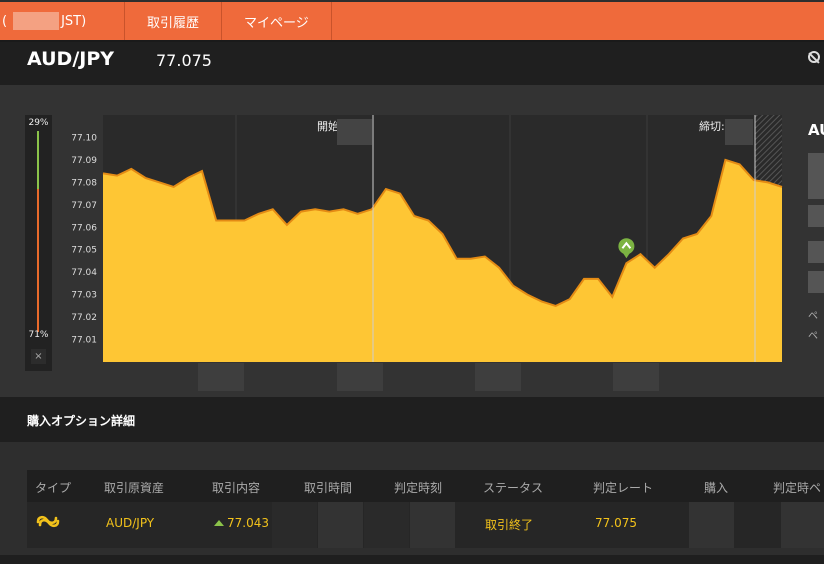  What do you see at coordinates (509, 525) in the screenshot?
I see `row-status: 取引終了` at bounding box center [509, 525].